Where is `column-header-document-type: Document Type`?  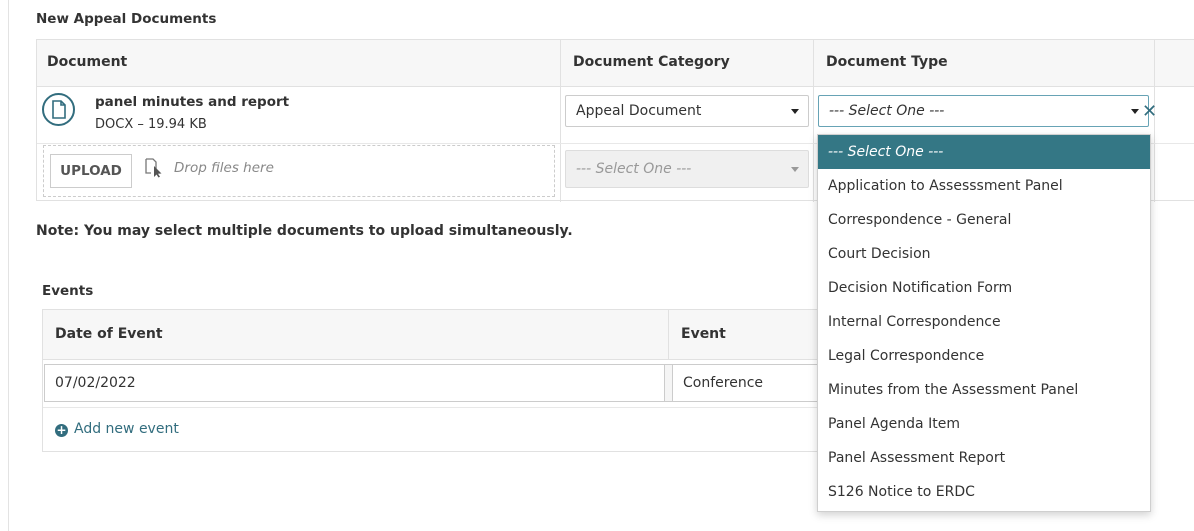 column-header-document-type: Document Type is located at coordinates (887, 62).